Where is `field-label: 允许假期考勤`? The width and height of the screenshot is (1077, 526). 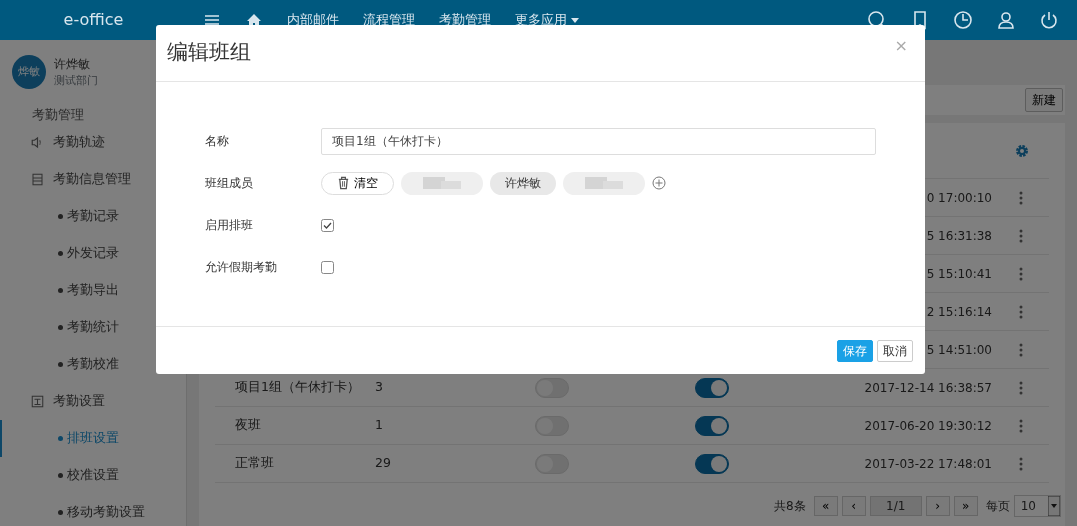
field-label: 允许假期考勤 is located at coordinates (241, 267).